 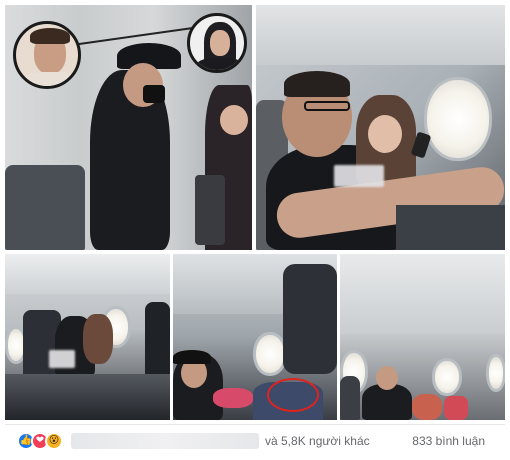 I want to click on reaction-icons: 👍 ❤ 😮, so click(x=40, y=440).